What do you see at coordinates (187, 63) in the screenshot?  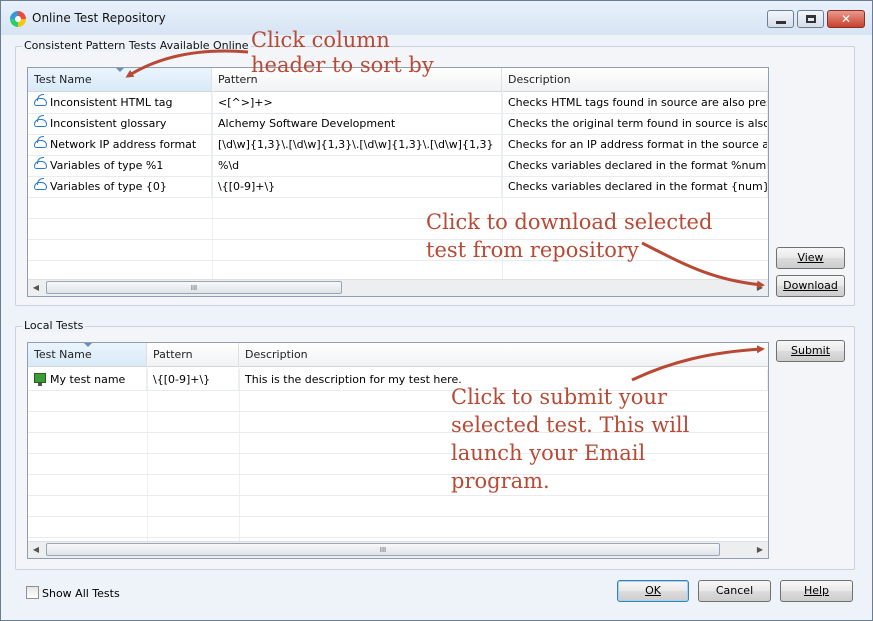 I see `sort-arrow` at bounding box center [187, 63].